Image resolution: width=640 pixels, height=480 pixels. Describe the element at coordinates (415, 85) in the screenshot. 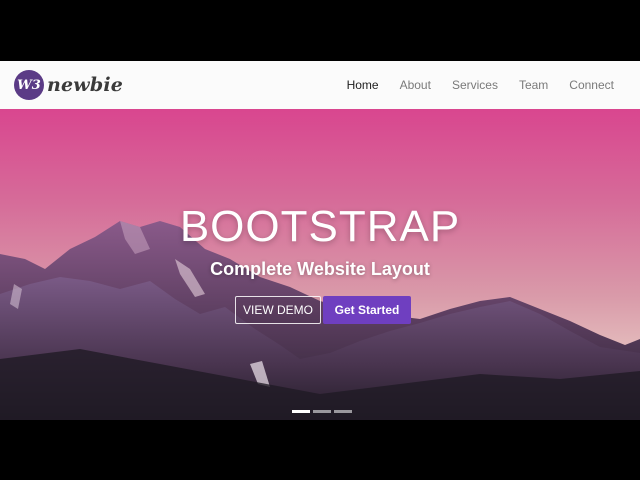

I see `nav-item-about: About` at that location.